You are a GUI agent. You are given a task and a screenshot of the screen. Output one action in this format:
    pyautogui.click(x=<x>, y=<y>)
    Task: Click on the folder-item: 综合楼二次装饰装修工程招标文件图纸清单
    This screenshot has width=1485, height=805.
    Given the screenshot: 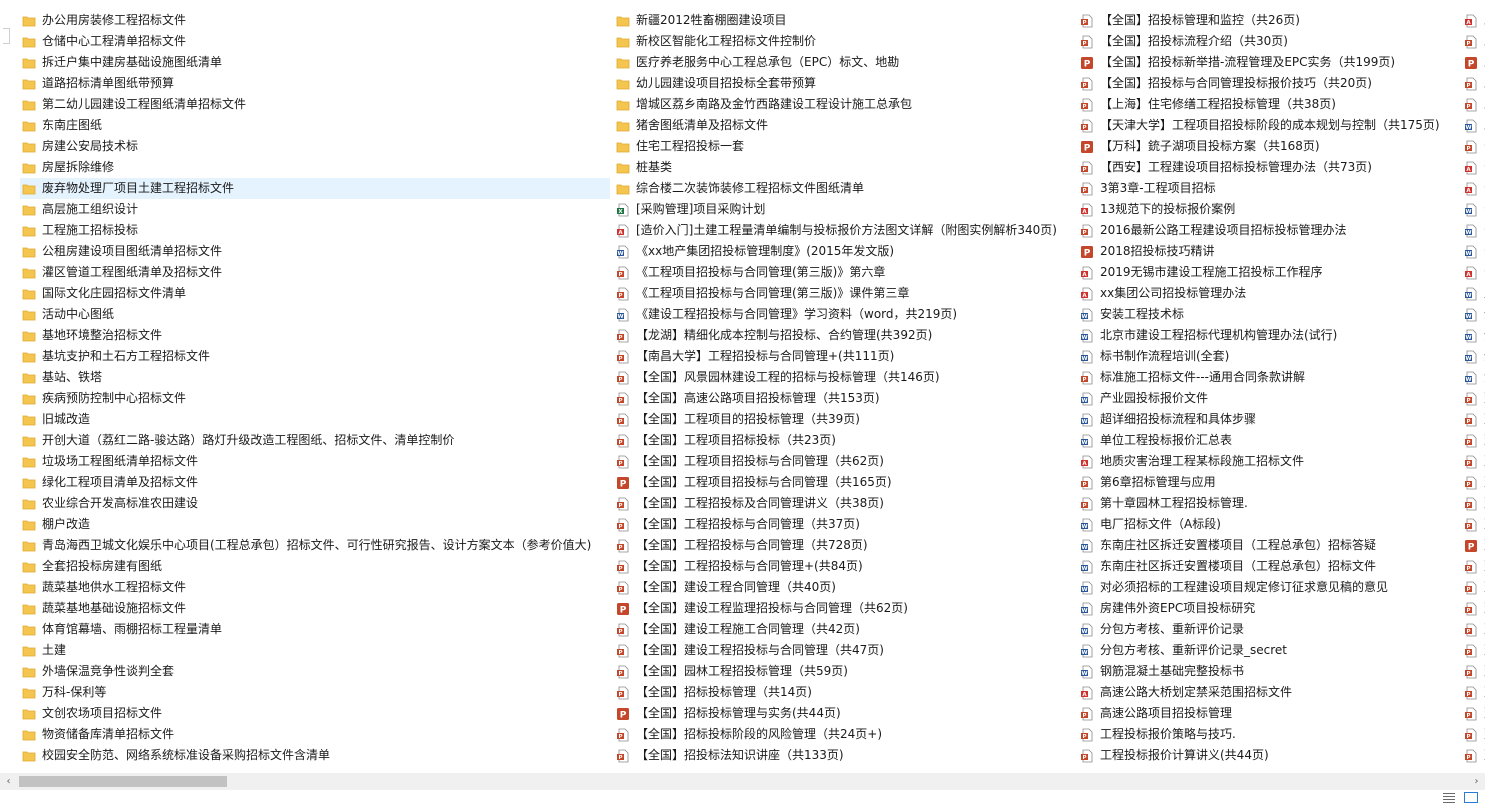 What is the action you would take?
    pyautogui.click(x=844, y=188)
    